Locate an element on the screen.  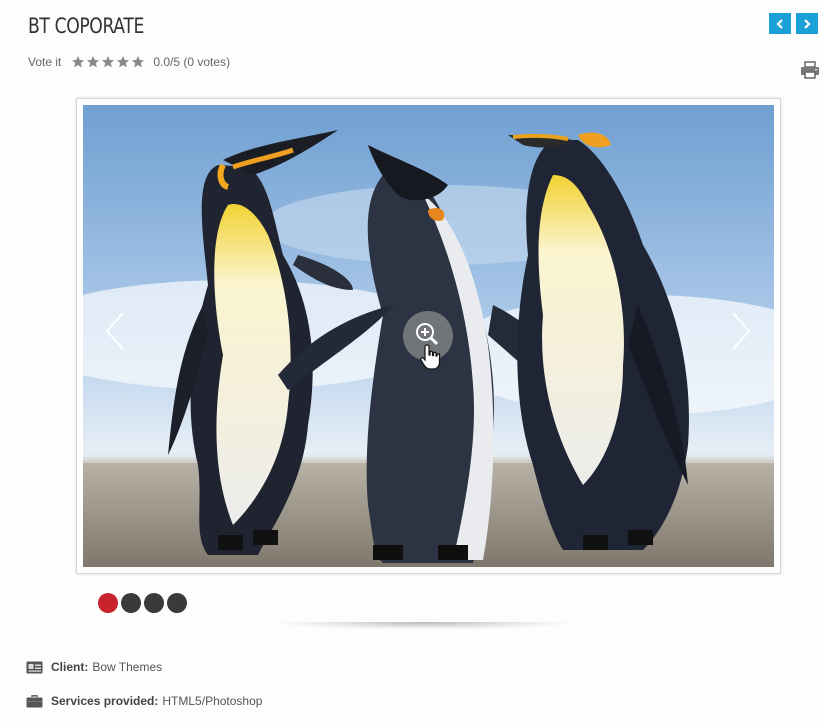
hand-cursor-icon is located at coordinates (430, 357).